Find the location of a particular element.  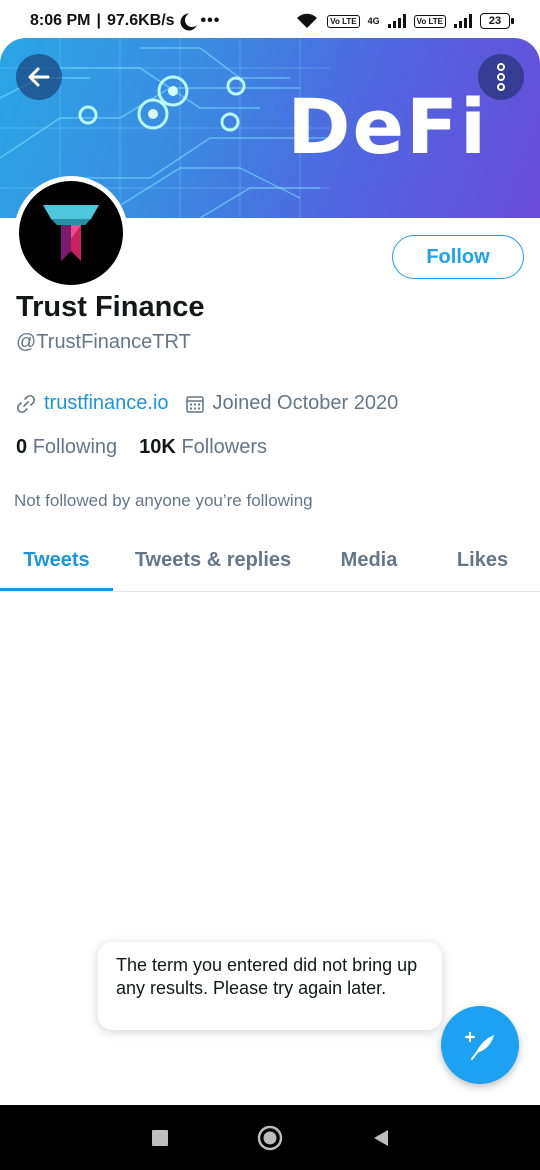

triangle-nav-icon is located at coordinates (381, 1138).